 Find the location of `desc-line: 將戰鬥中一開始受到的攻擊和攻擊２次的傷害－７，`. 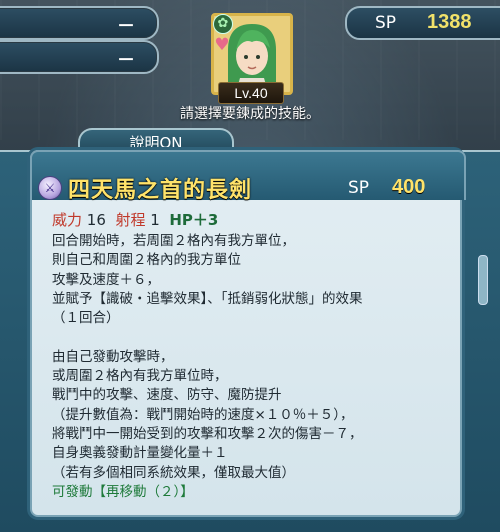

desc-line: 將戰鬥中一開始受到的攻擊和攻擊２次的傷害－７， is located at coordinates (207, 433).